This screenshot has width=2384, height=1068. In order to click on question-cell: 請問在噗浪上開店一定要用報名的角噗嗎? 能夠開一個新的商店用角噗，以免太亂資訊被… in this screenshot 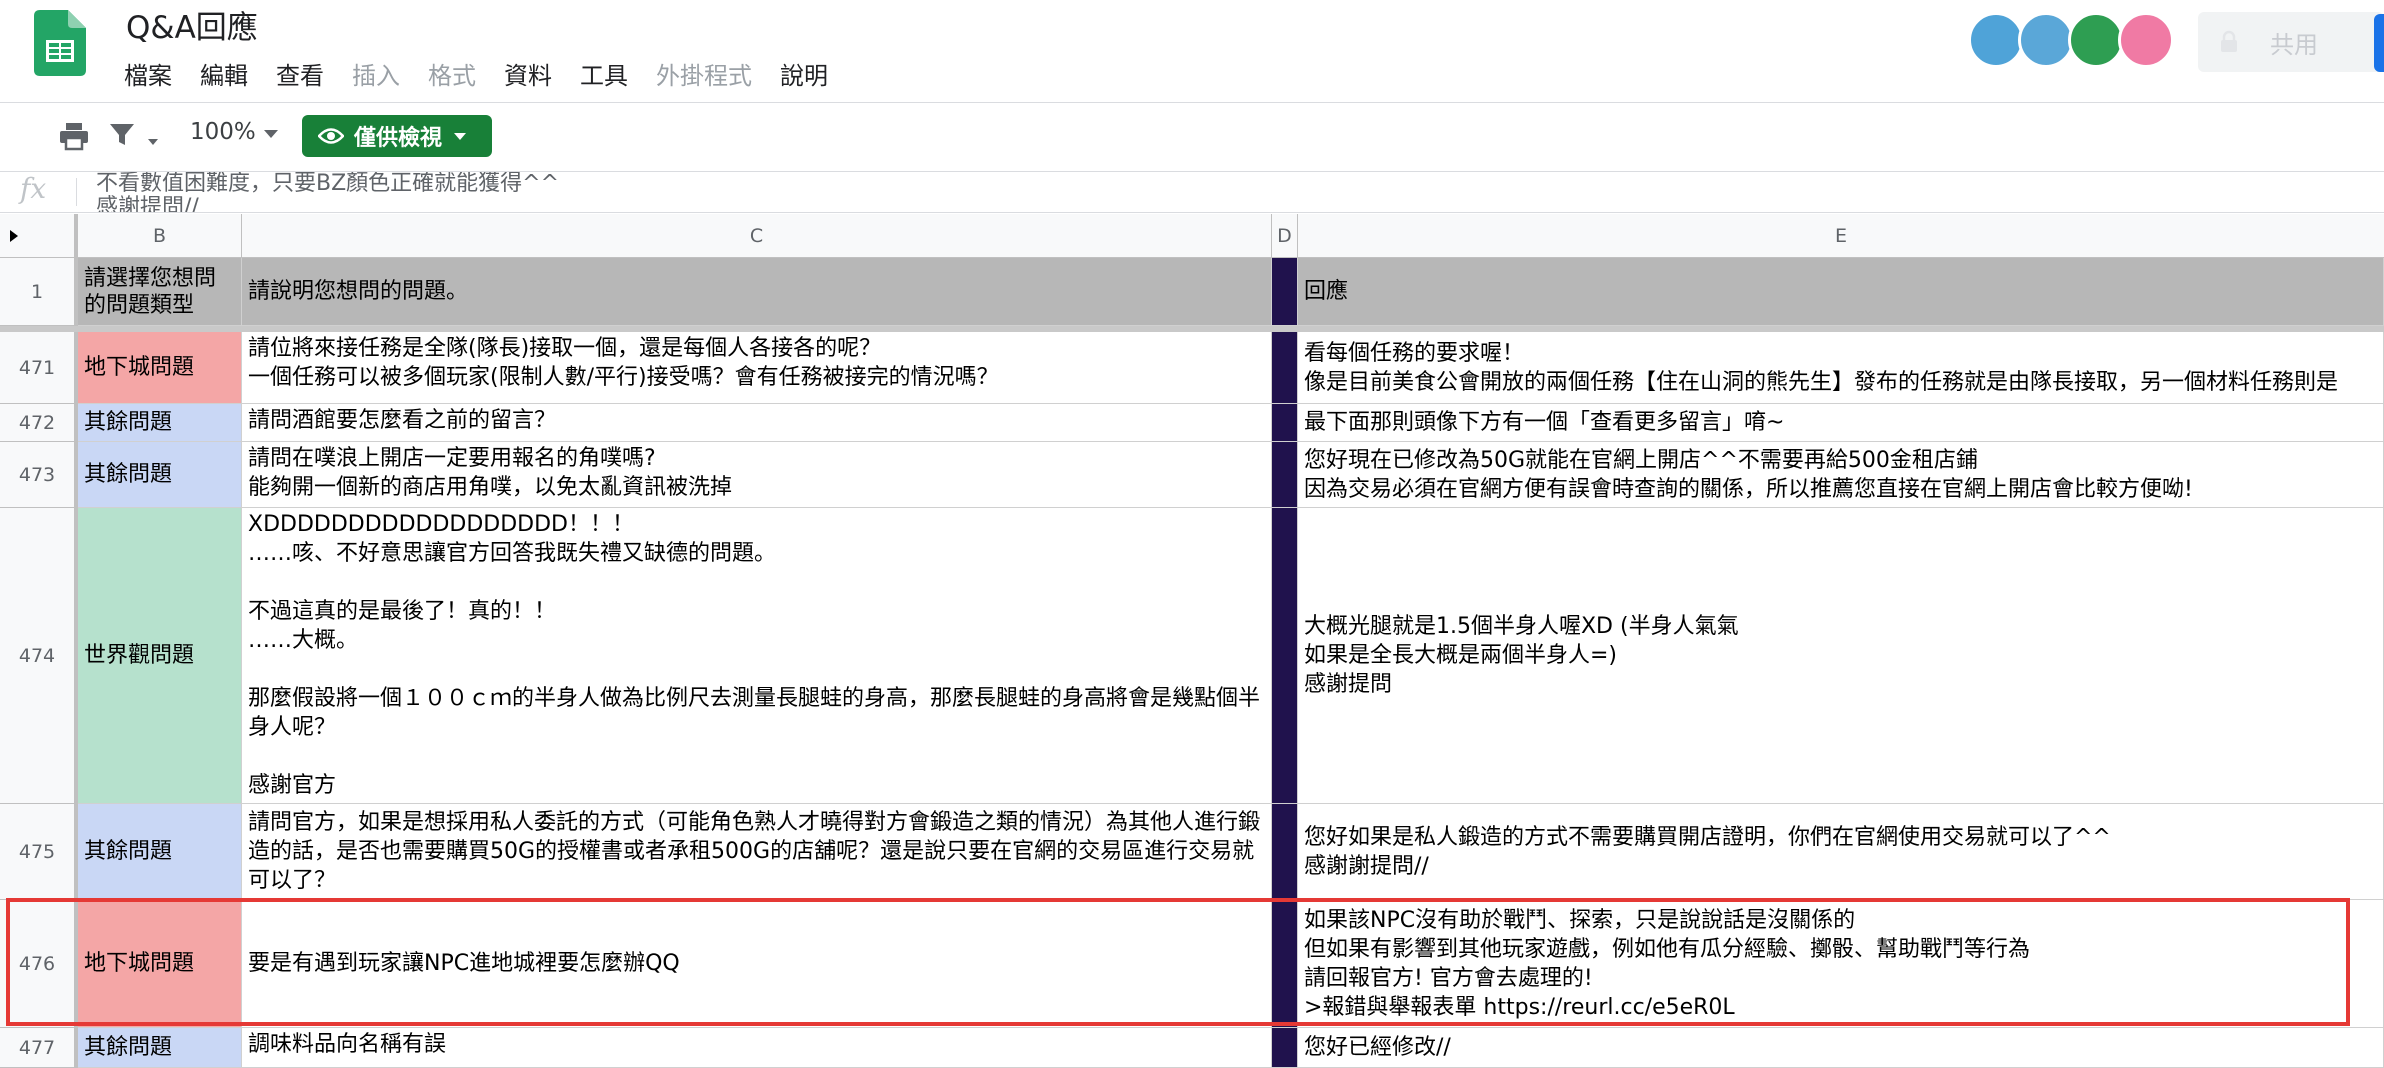, I will do `click(757, 475)`.